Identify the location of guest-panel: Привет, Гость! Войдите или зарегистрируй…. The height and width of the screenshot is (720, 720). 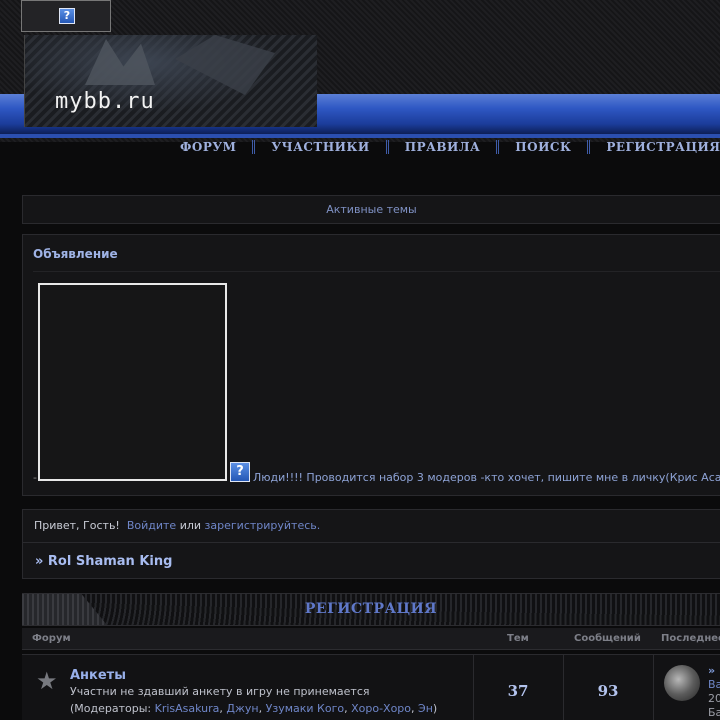
(371, 544).